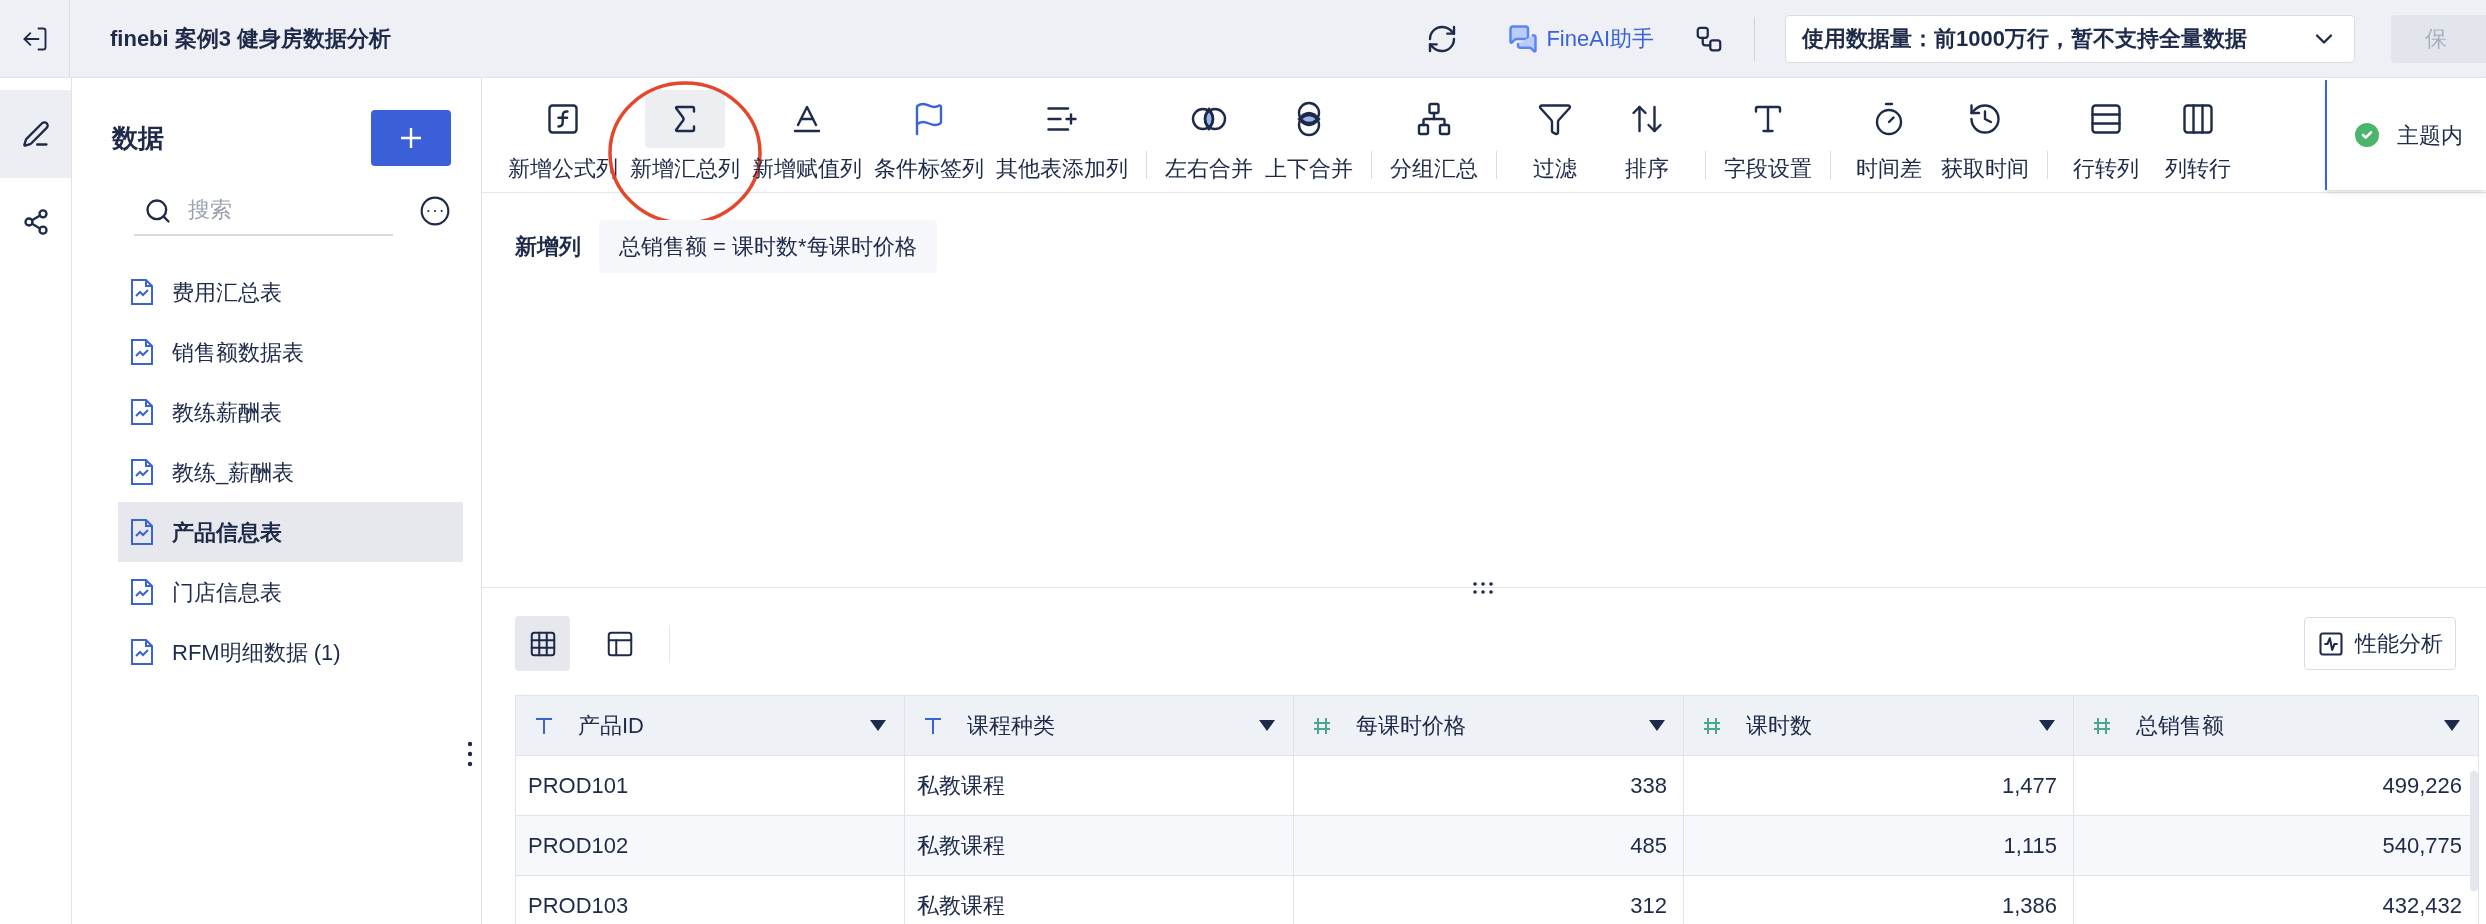  I want to click on toolbar-button: 行转列, so click(2106, 135).